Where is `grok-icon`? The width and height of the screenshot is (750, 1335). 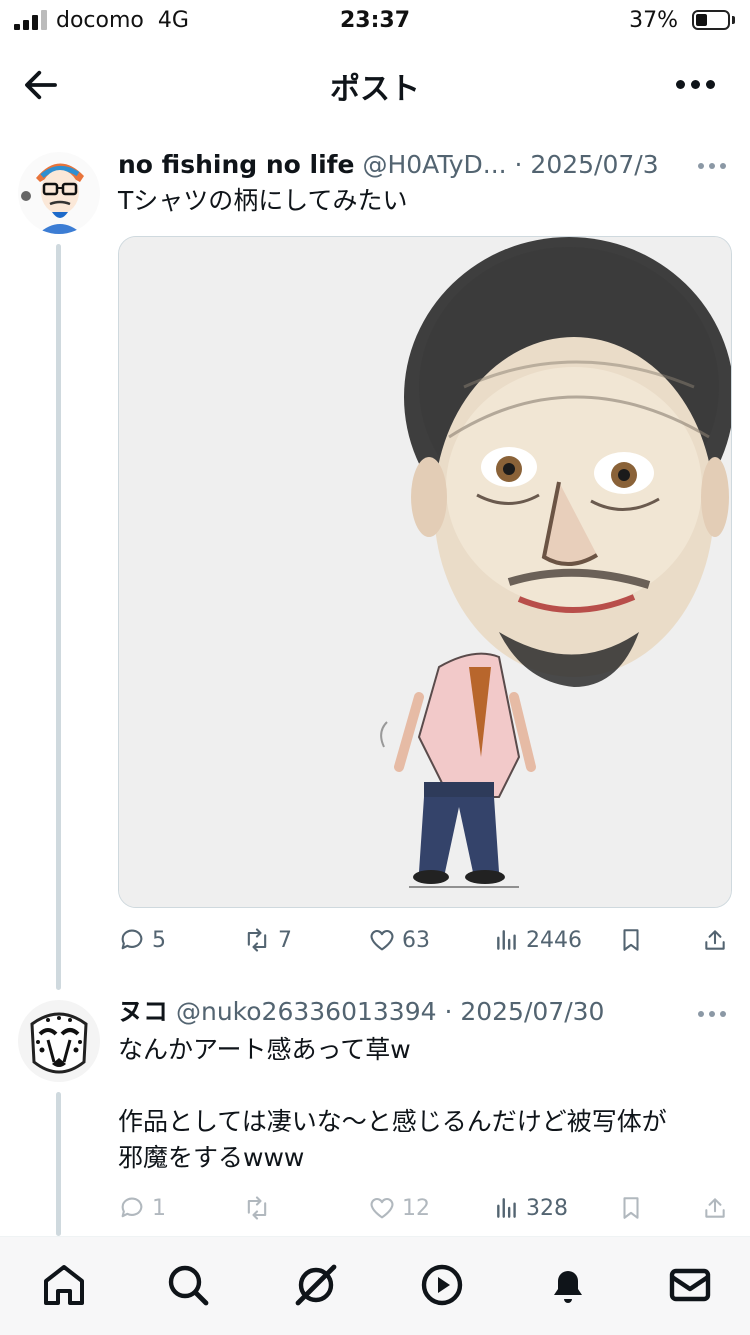
grok-icon is located at coordinates (316, 1285).